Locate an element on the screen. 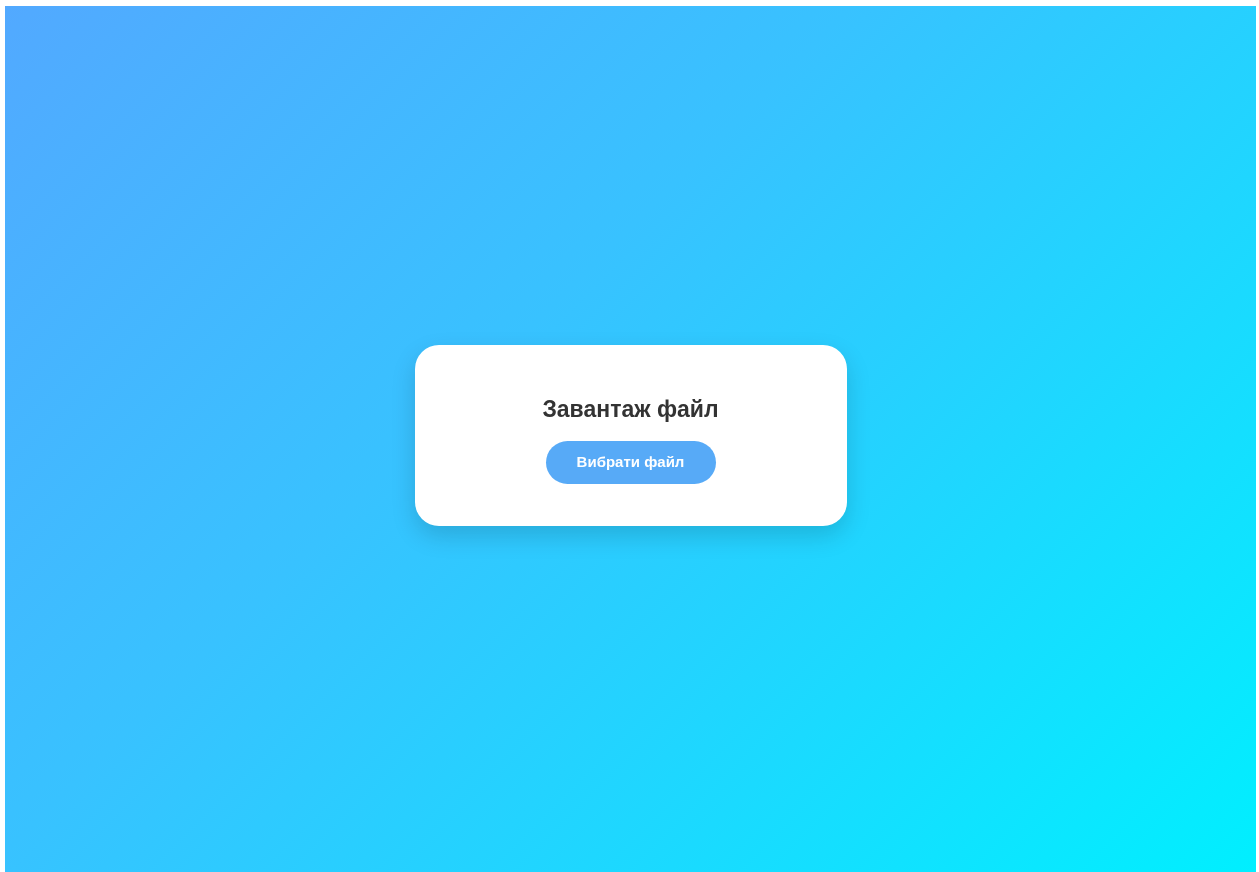 The image size is (1259, 872). choose-file-button: Вибрати файл is located at coordinates (630, 462).